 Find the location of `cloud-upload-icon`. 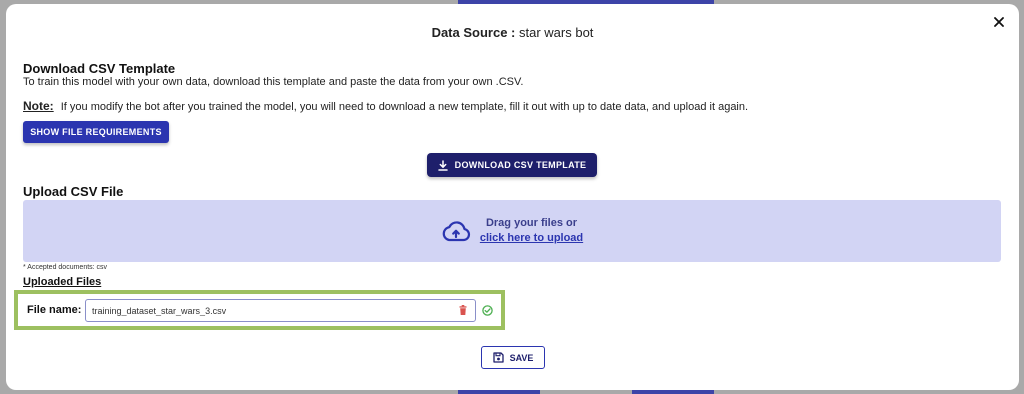

cloud-upload-icon is located at coordinates (456, 231).